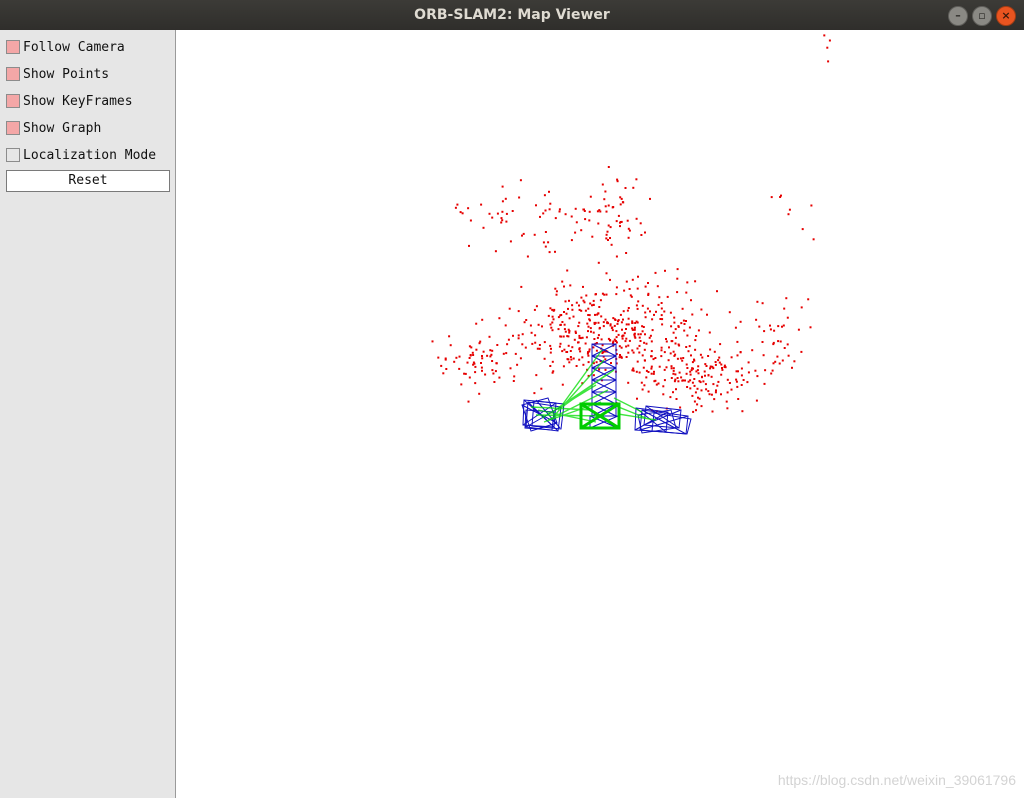  I want to click on follow-camera-option: Follow Camera, so click(65, 47).